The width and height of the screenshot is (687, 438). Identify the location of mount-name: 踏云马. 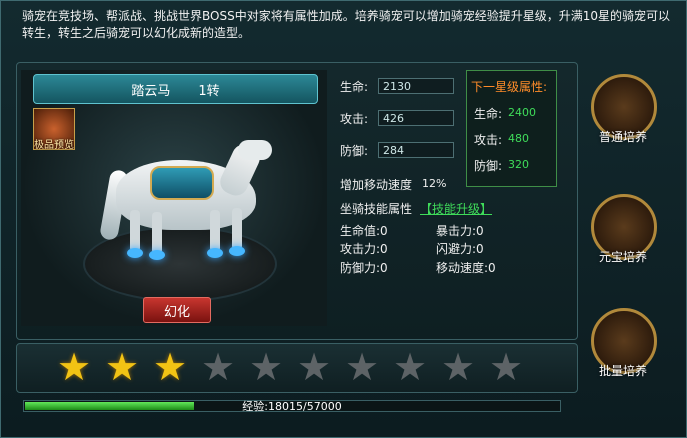
(151, 91).